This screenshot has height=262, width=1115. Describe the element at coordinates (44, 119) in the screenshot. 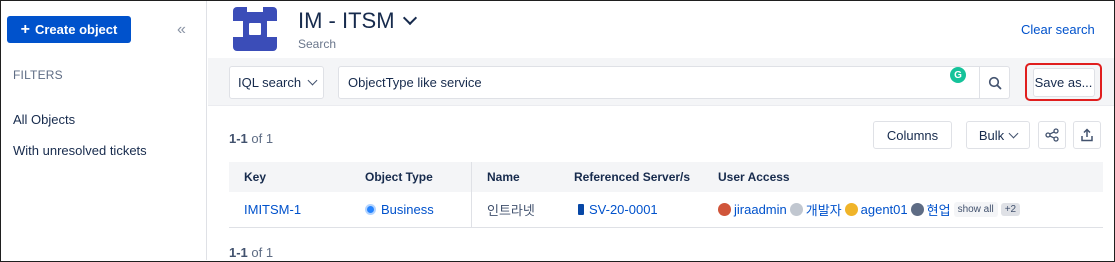

I see `filter-all-objects: All Objects` at that location.